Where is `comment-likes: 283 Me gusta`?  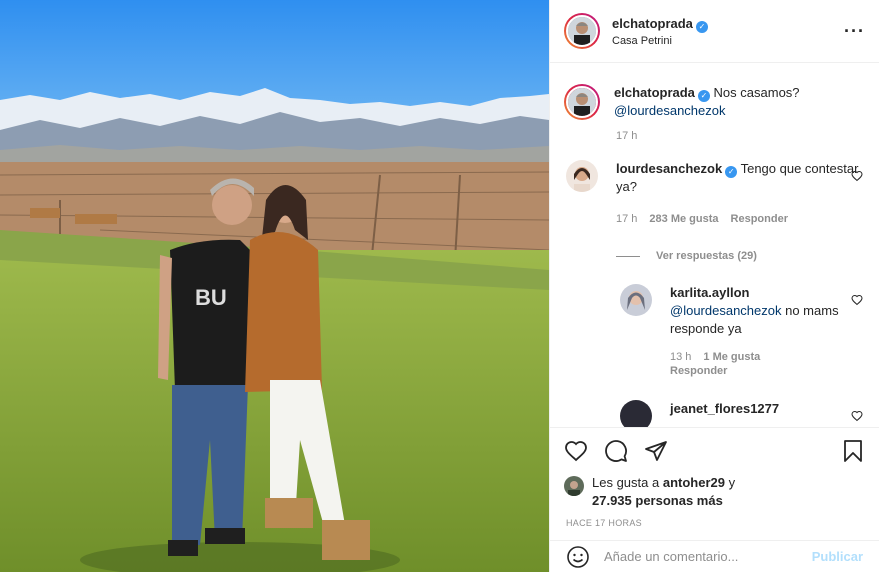 comment-likes: 283 Me gusta is located at coordinates (683, 219).